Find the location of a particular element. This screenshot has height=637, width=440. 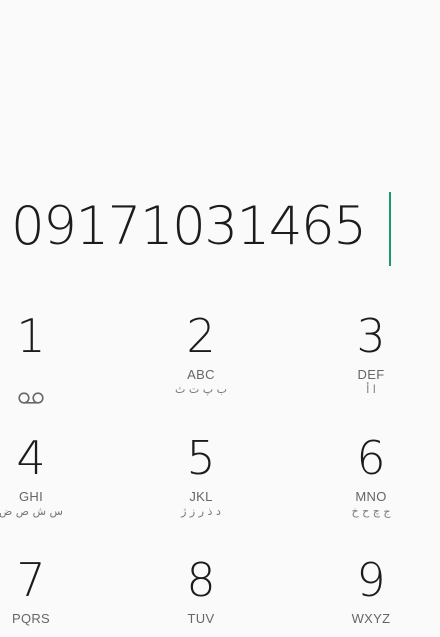

dialpad-key-5: 5 JKL د ذ ر ز ژ is located at coordinates (201, 483).